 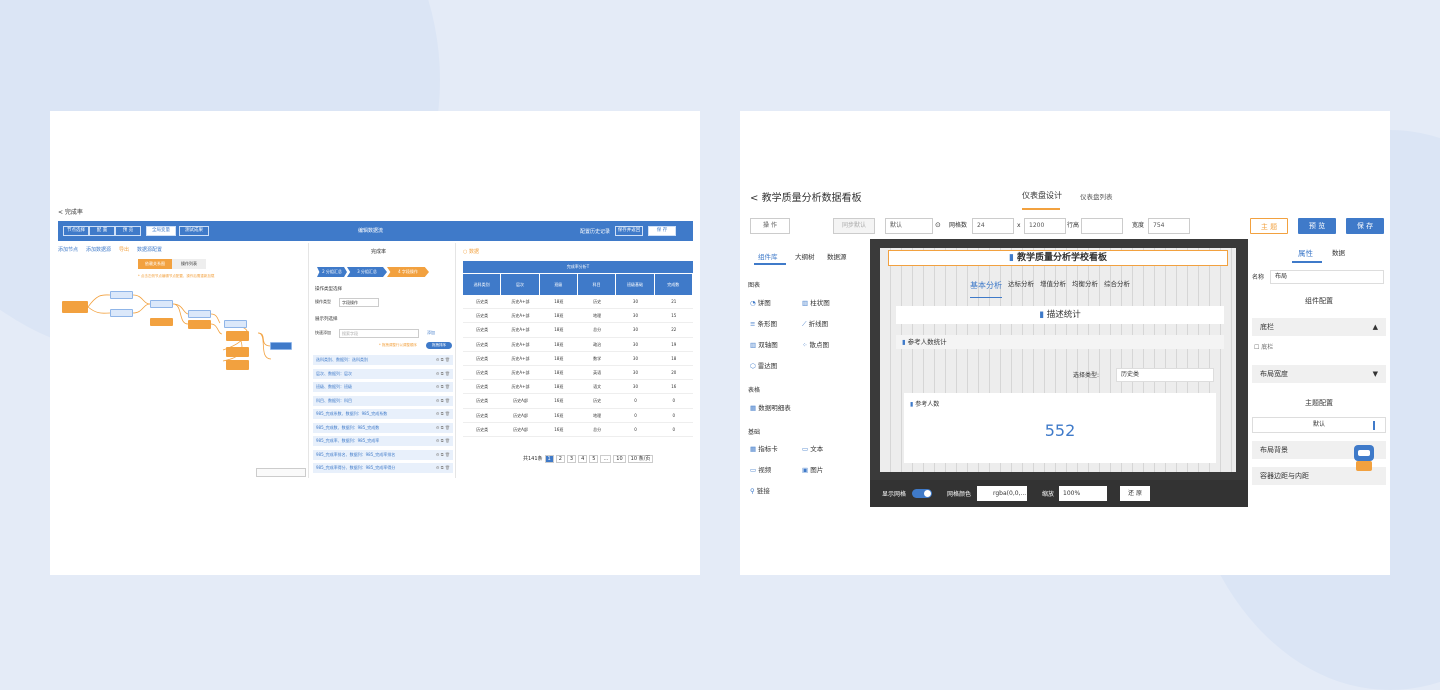 I want to click on grid-input: 24, so click(x=993, y=226).